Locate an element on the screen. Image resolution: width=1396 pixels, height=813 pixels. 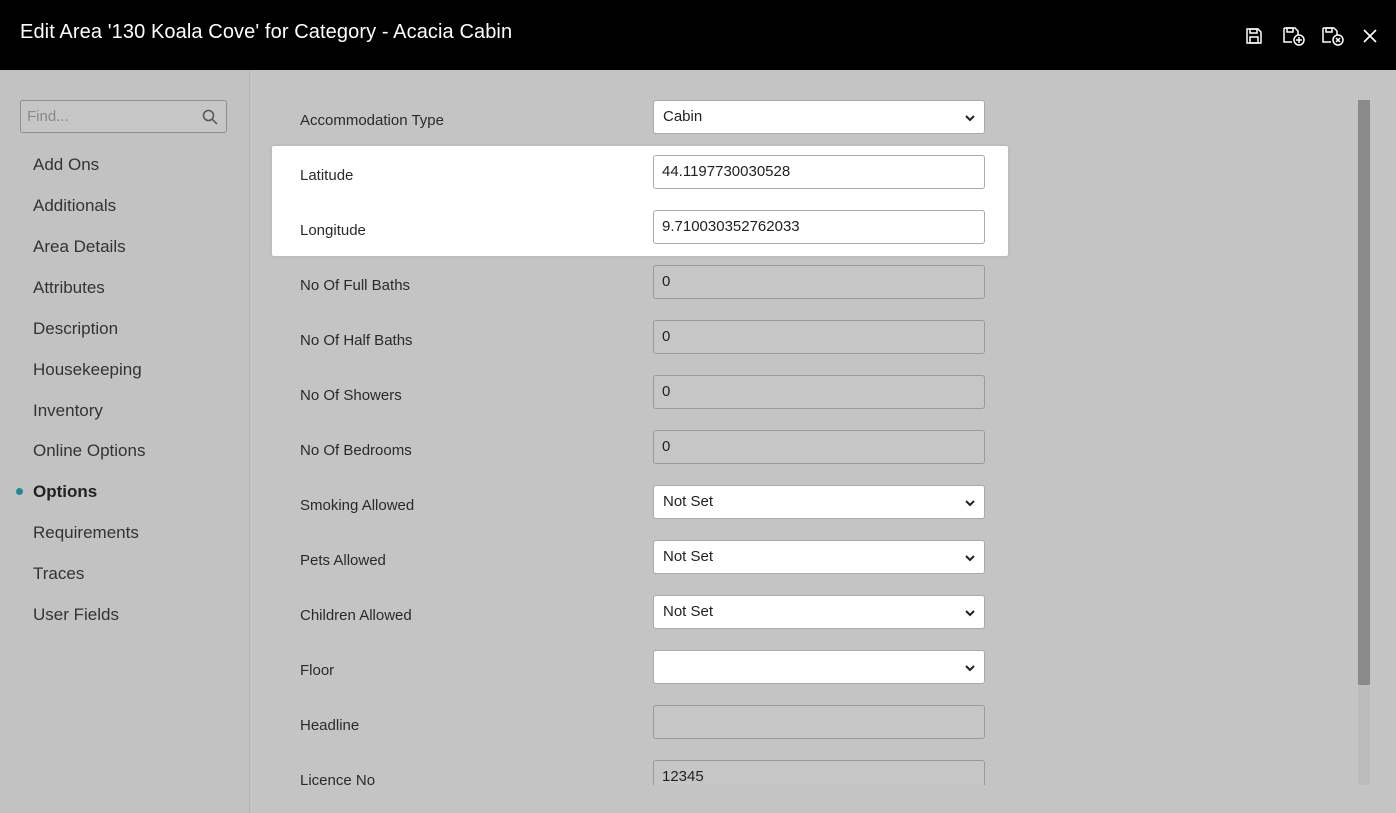
pets-allowed-select: Not Set is located at coordinates (819, 557).